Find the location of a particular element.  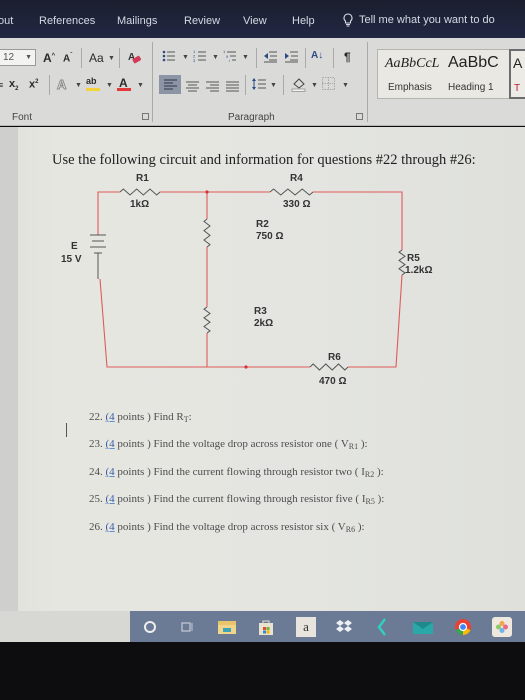

r1-value: 1kΩ is located at coordinates (139, 204).